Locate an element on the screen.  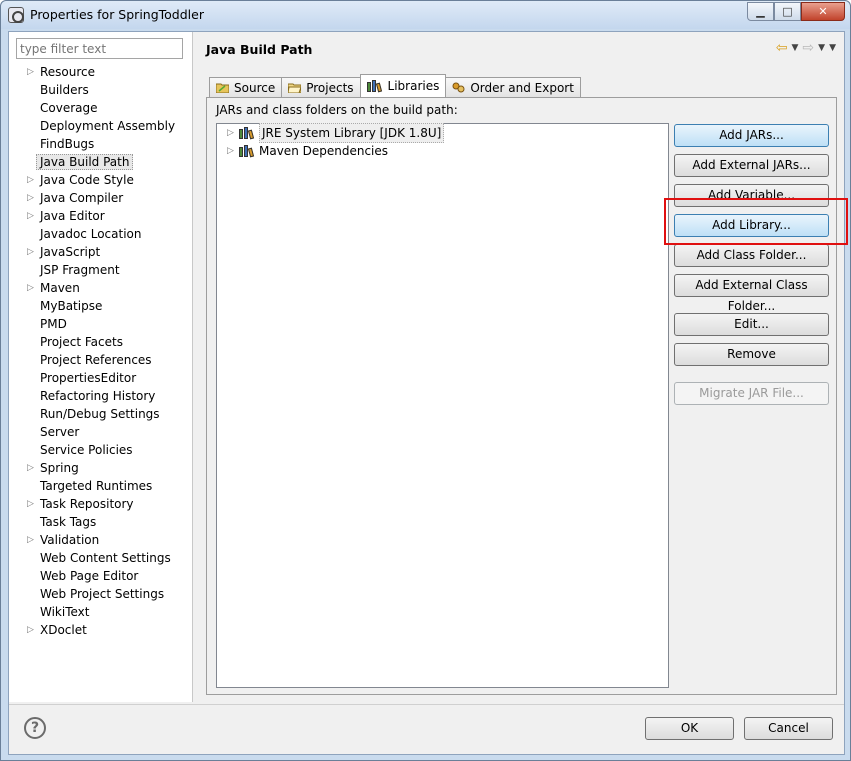
forward-arrow-icon: ⇨ is located at coordinates (808, 48).